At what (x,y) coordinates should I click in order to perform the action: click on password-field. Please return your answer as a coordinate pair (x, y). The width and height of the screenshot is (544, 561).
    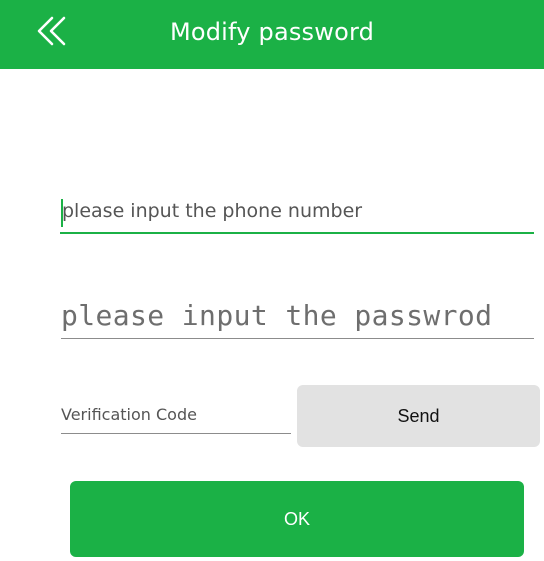
    Looking at the image, I should click on (297, 316).